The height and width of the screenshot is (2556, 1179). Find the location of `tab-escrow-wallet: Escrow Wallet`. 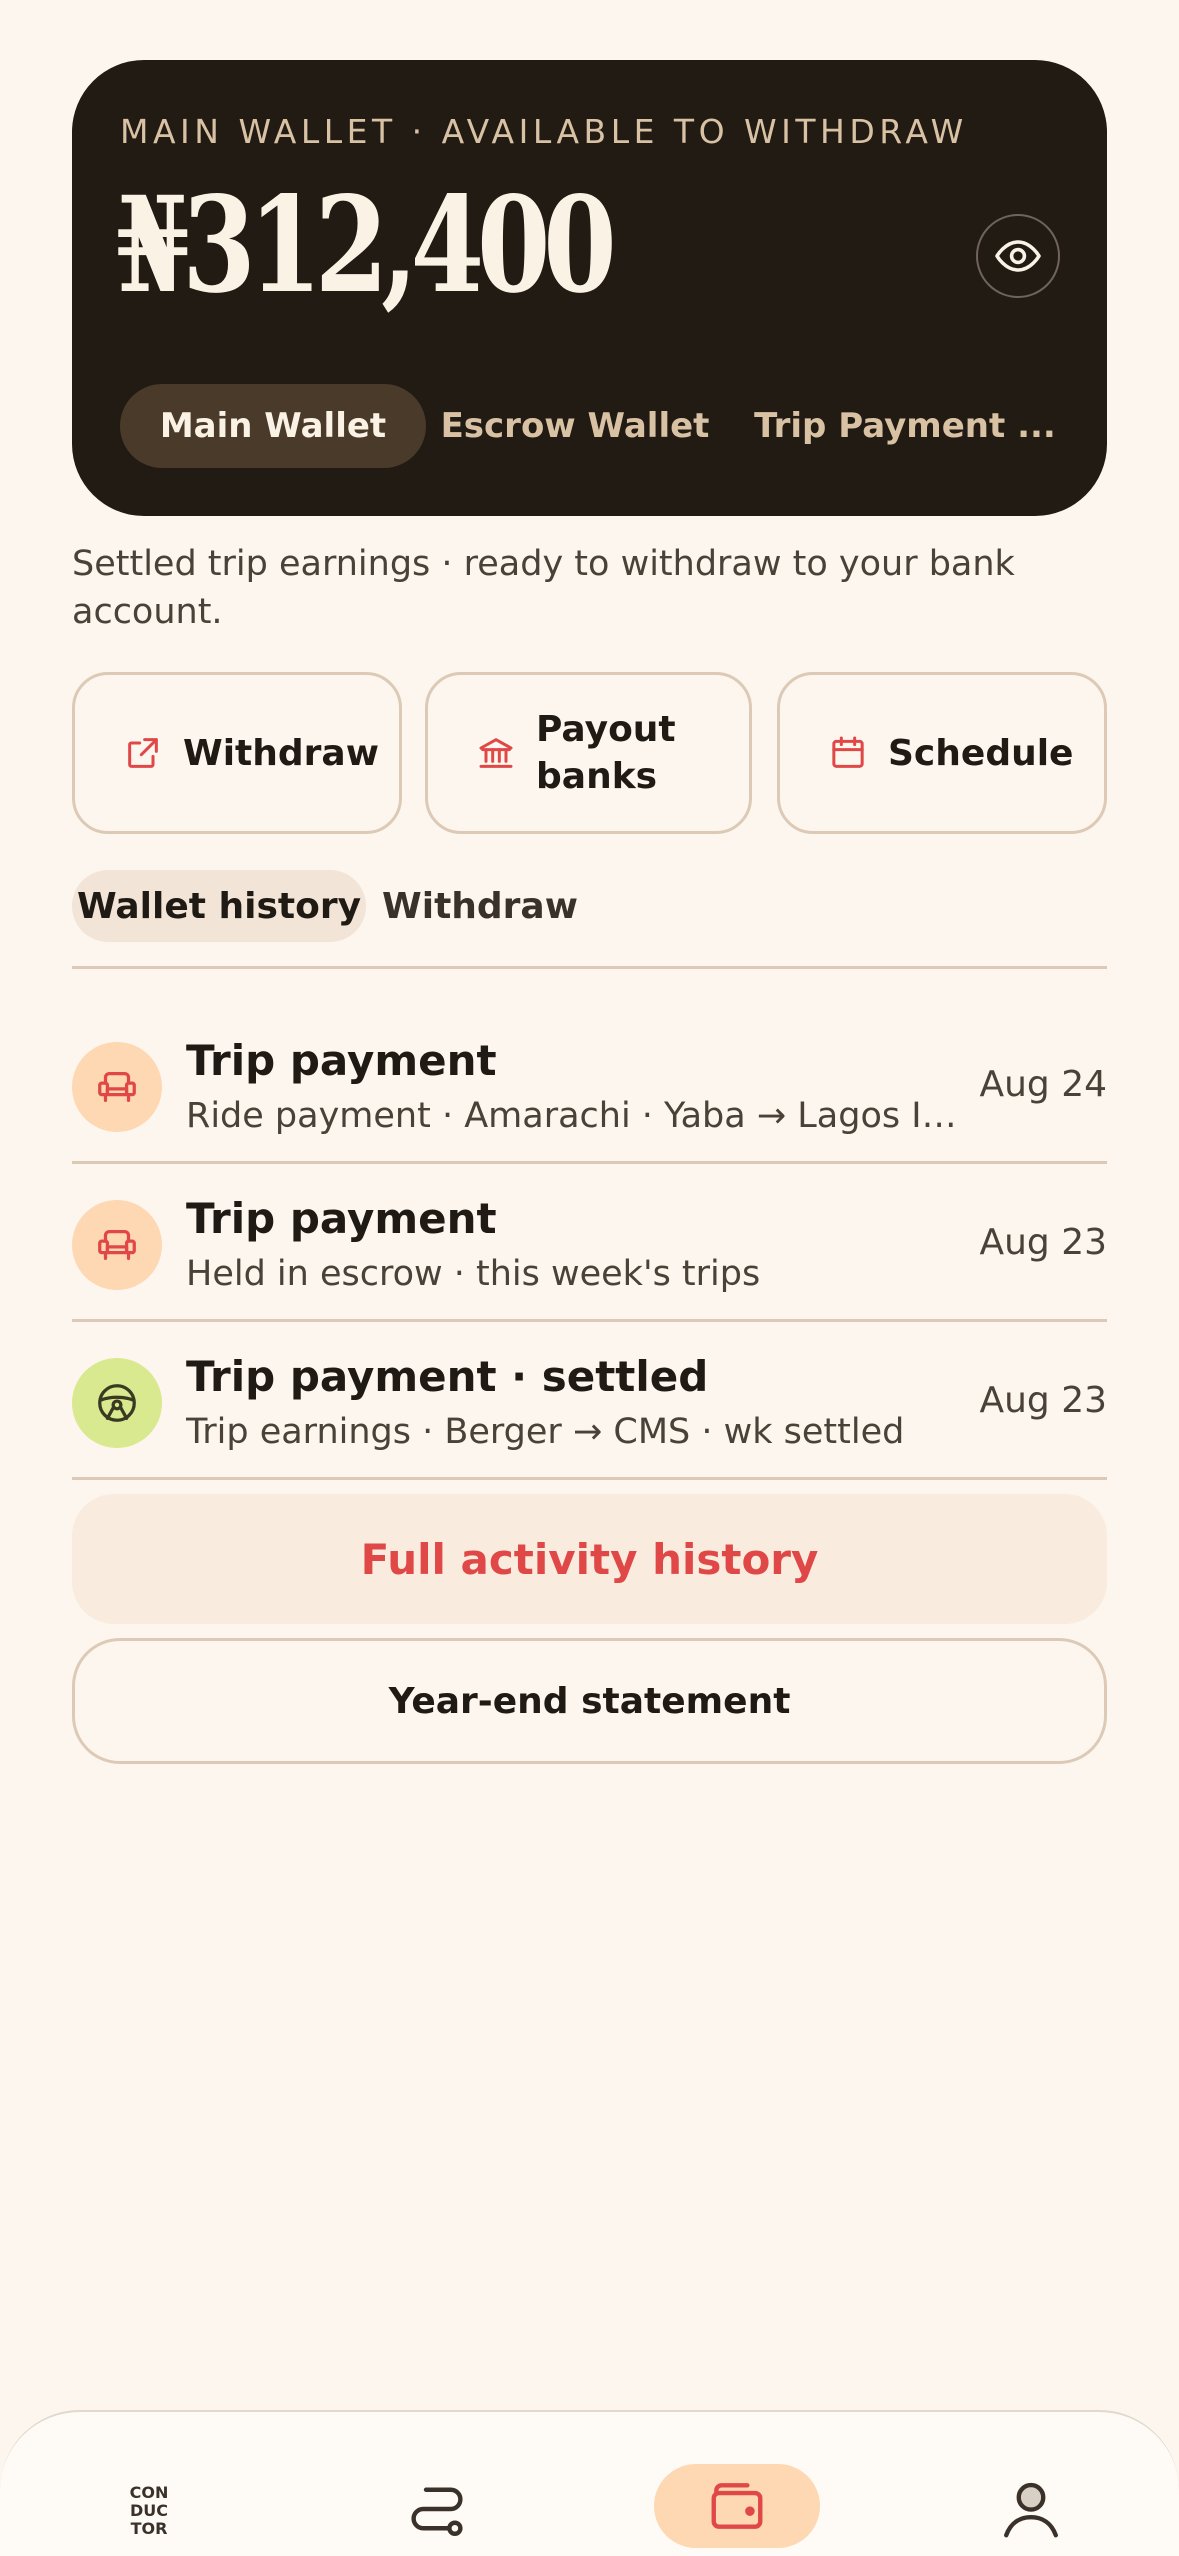

tab-escrow-wallet: Escrow Wallet is located at coordinates (575, 426).